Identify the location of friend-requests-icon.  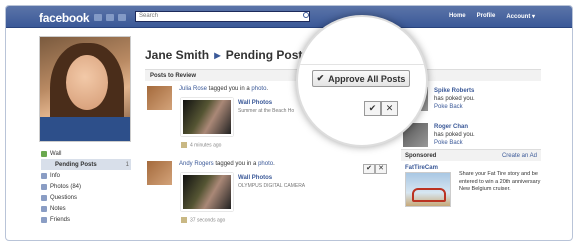
(98, 17).